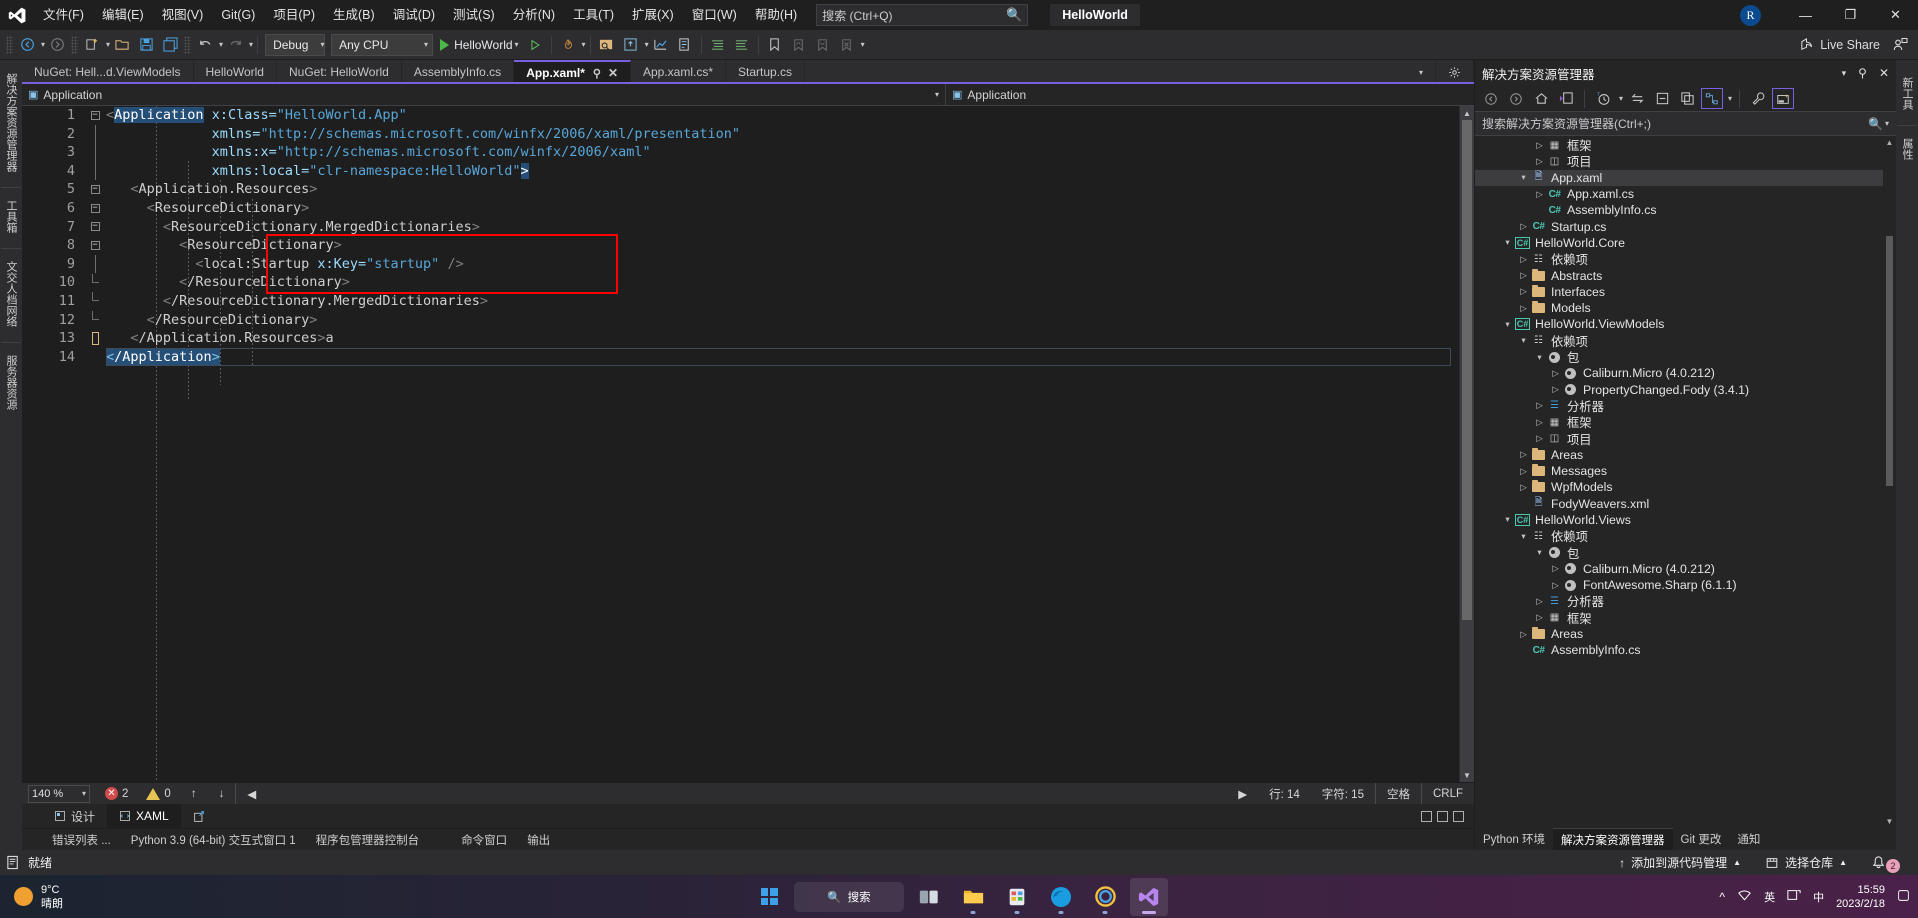 The image size is (1918, 918). What do you see at coordinates (170, 45) in the screenshot?
I see `save-all-icon` at bounding box center [170, 45].